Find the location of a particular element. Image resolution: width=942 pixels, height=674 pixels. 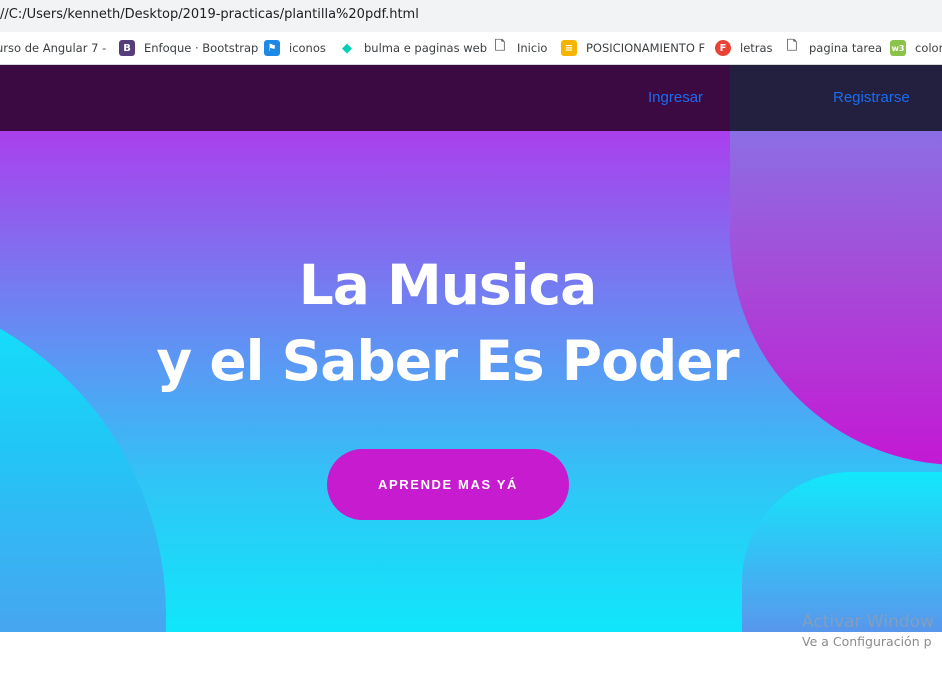

font-icon: F is located at coordinates (723, 48).